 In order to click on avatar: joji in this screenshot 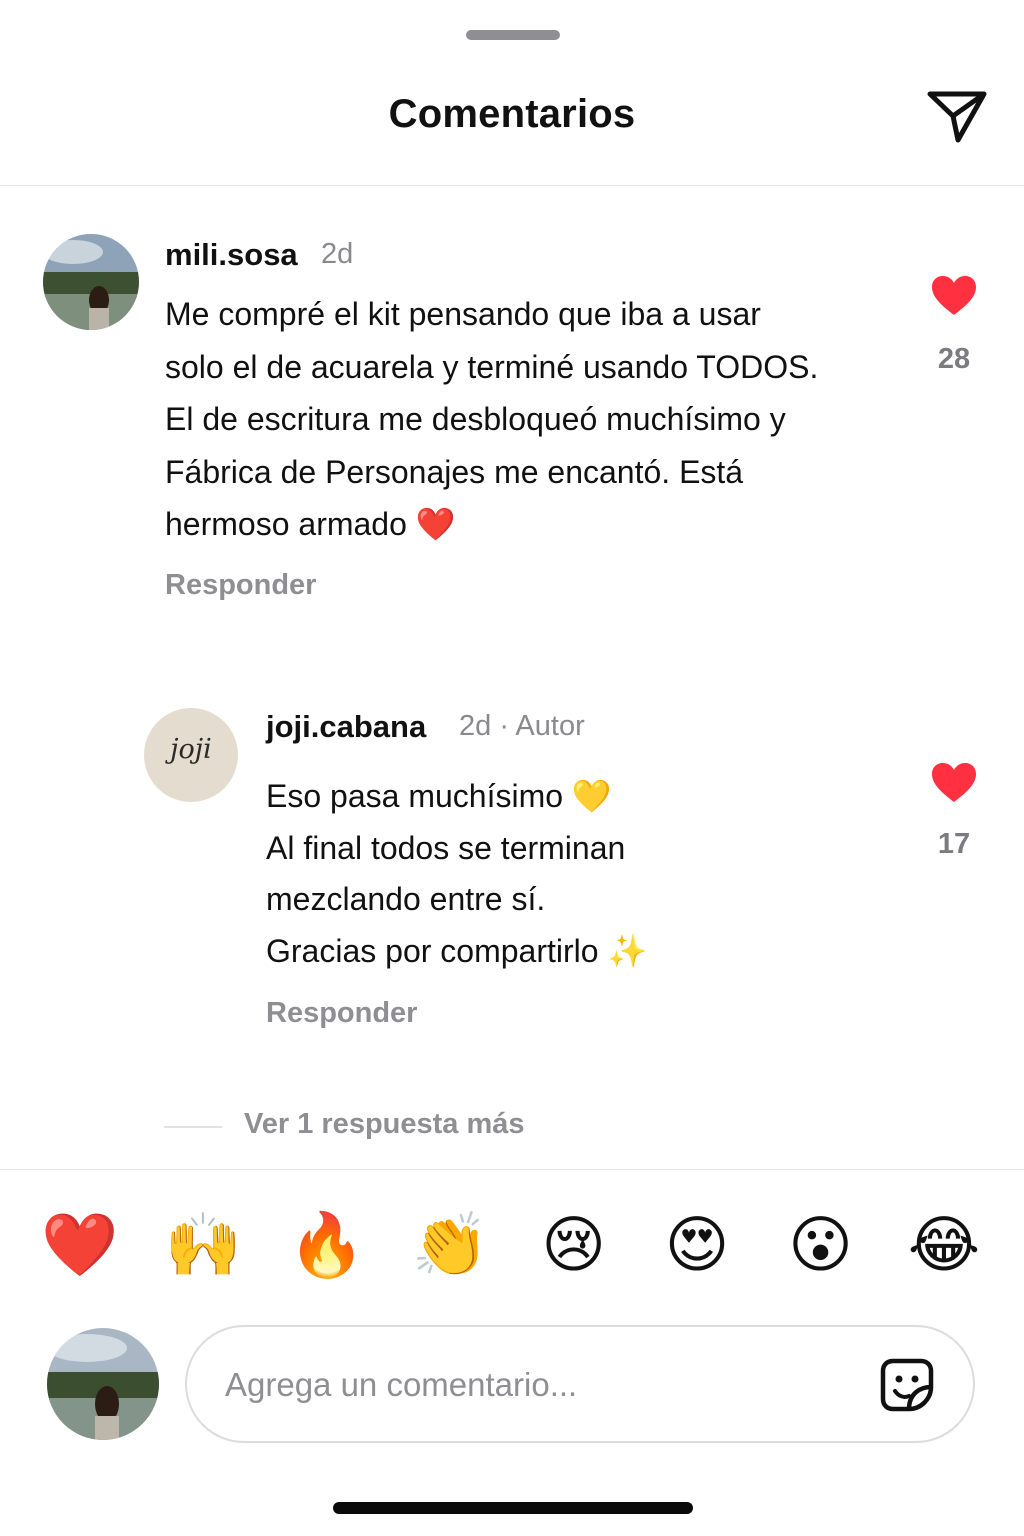, I will do `click(191, 755)`.